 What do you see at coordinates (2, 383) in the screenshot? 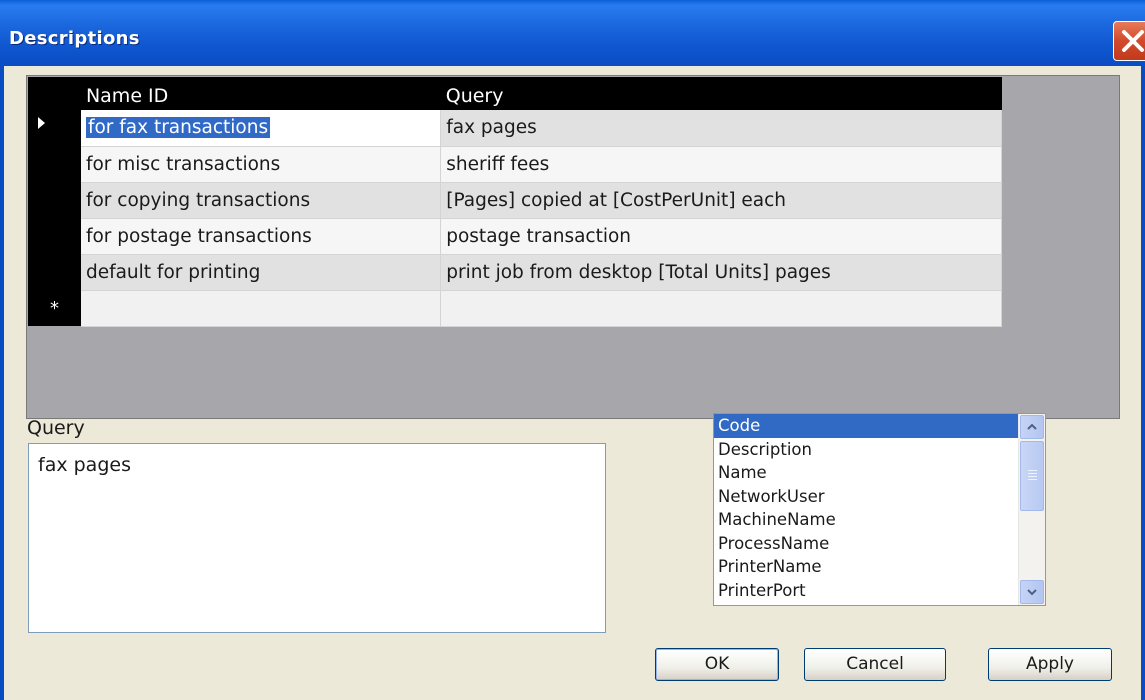
I see `window-border-left` at bounding box center [2, 383].